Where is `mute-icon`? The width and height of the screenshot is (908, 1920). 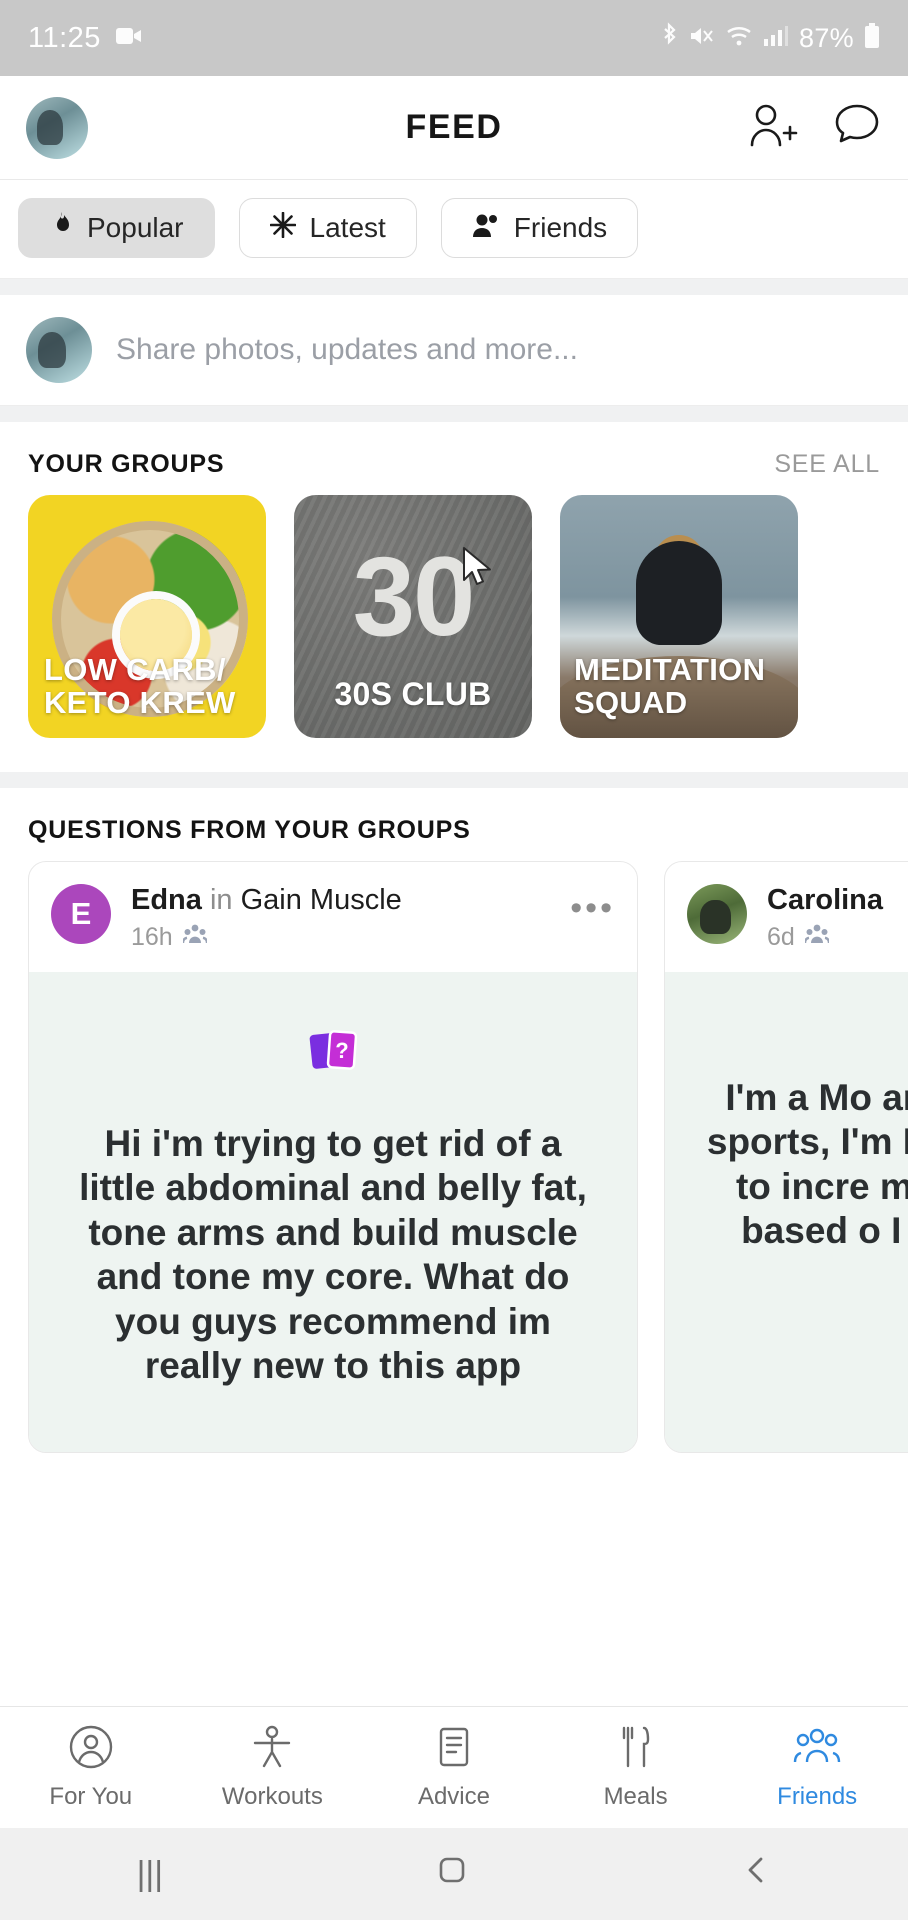 mute-icon is located at coordinates (702, 38).